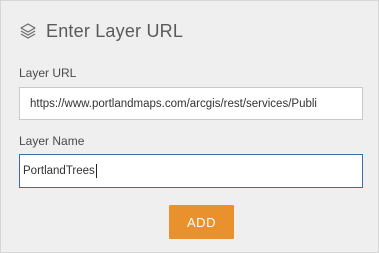 This screenshot has height=253, width=379. What do you see at coordinates (115, 30) in the screenshot?
I see `panel-title: Enter Layer URL` at bounding box center [115, 30].